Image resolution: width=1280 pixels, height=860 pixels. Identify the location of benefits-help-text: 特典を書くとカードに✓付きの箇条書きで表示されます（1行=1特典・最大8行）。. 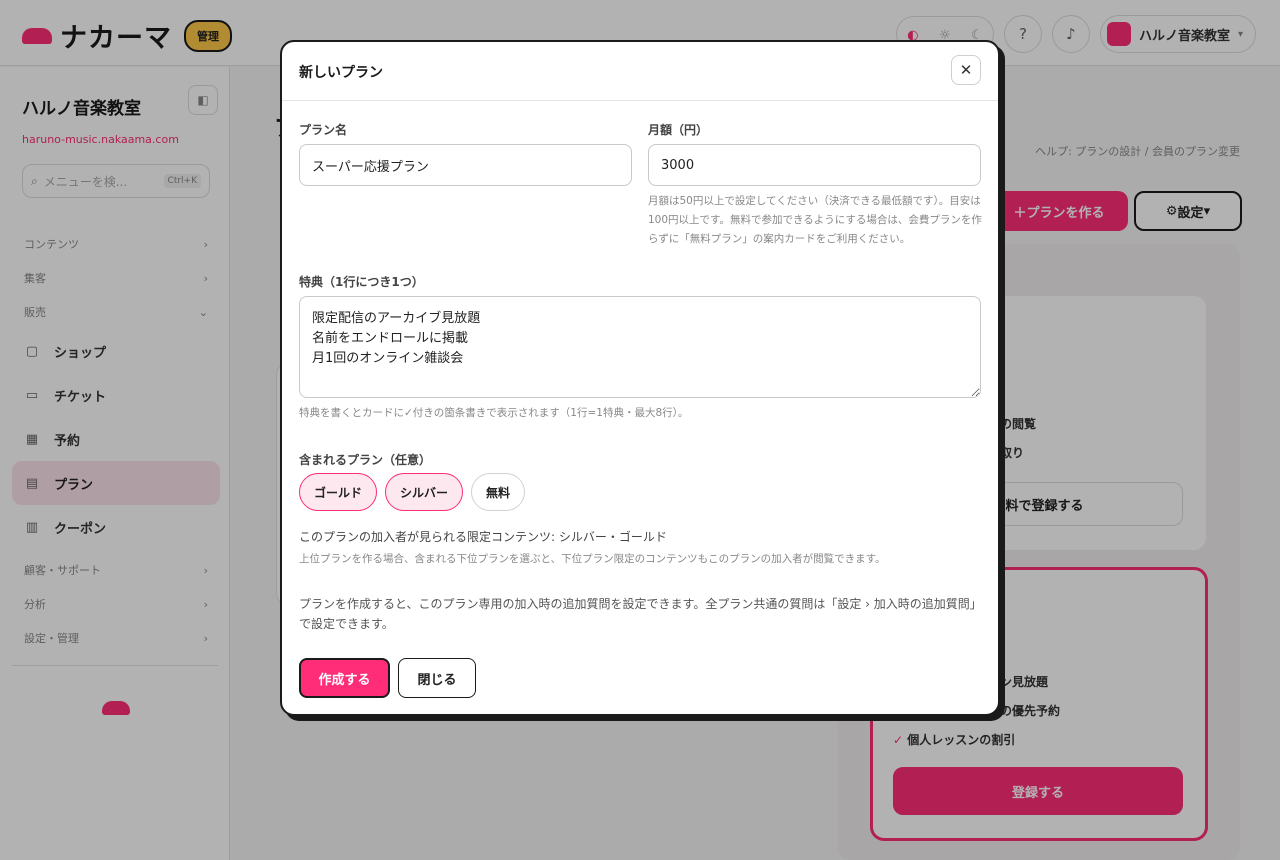
(494, 413).